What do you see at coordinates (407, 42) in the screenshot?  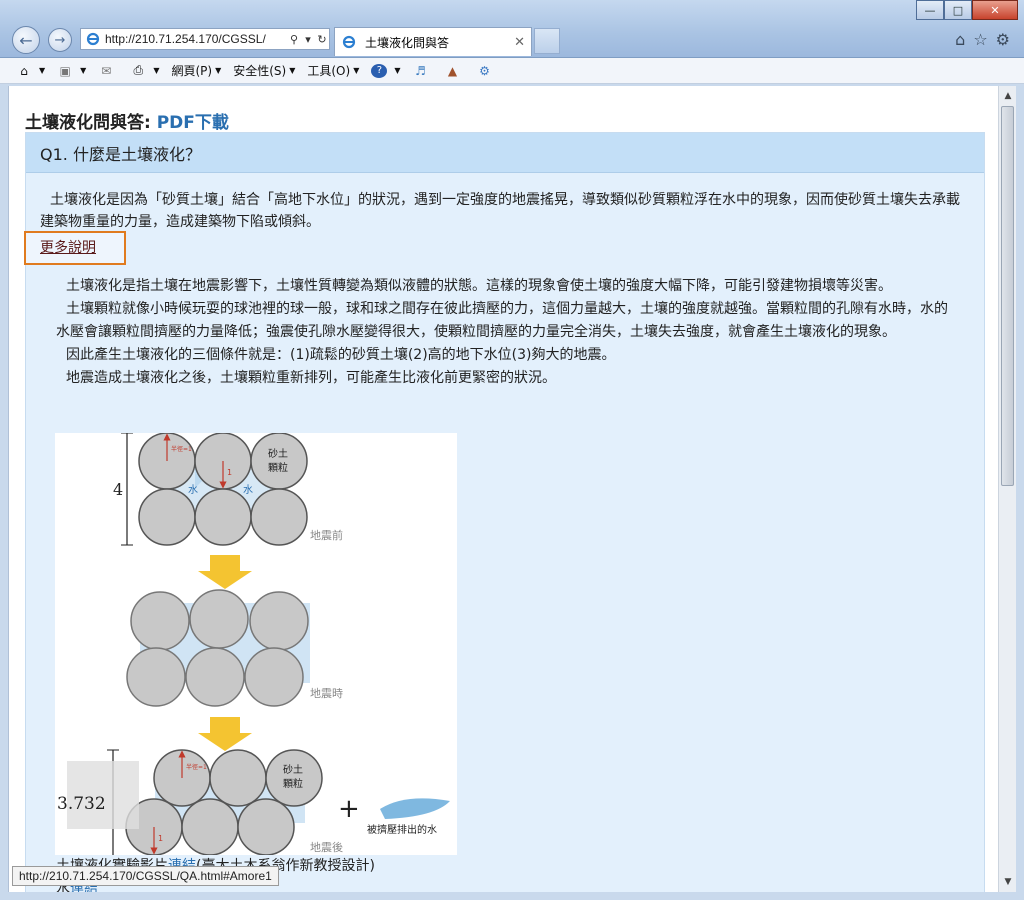 I see `tab-title: 土壤液化問與答` at bounding box center [407, 42].